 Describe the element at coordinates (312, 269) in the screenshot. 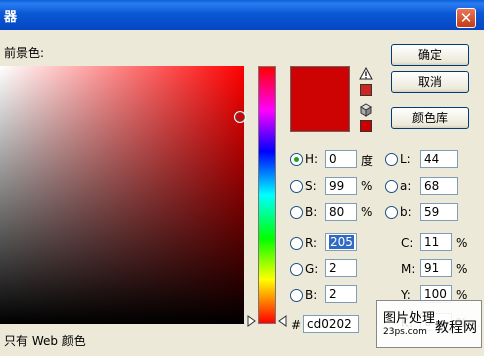

I see `label-g: G:` at that location.